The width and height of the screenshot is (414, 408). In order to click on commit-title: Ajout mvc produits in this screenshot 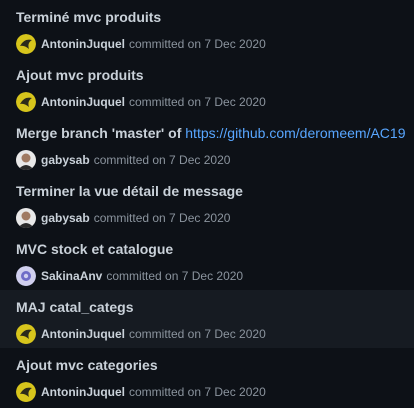, I will do `click(80, 75)`.